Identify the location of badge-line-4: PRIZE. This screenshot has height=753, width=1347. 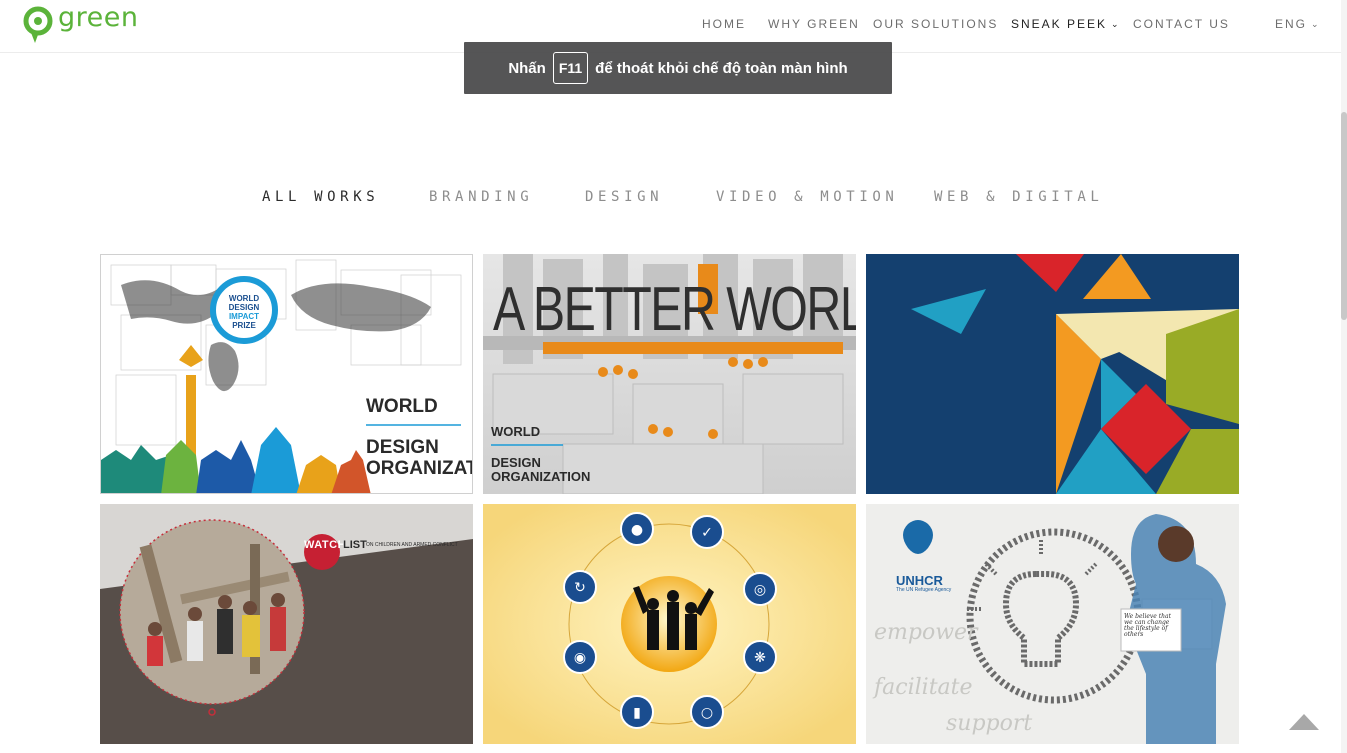
(244, 325).